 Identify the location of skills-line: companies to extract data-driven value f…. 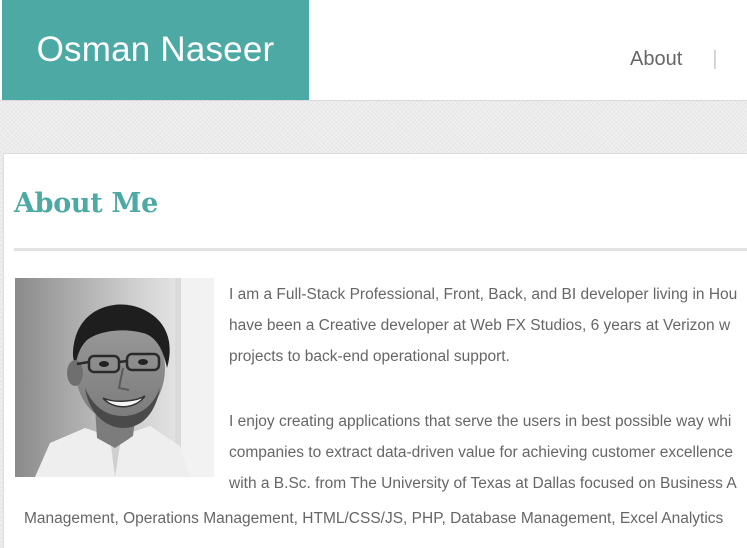
(481, 452).